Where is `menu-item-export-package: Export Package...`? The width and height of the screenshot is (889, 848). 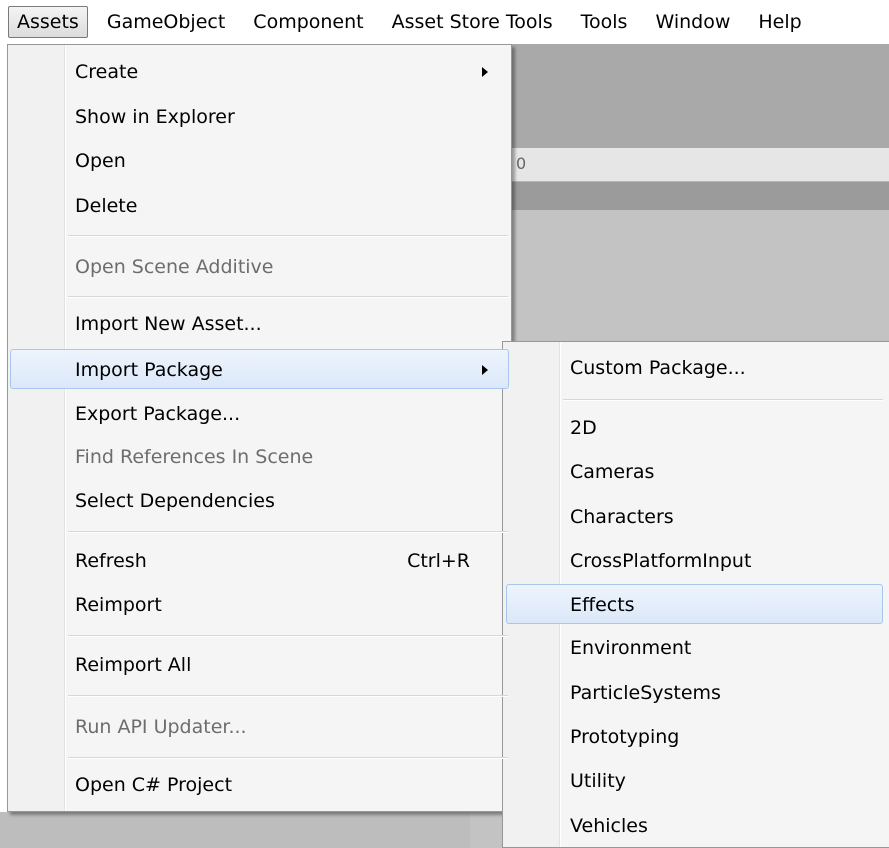 menu-item-export-package: Export Package... is located at coordinates (259, 414).